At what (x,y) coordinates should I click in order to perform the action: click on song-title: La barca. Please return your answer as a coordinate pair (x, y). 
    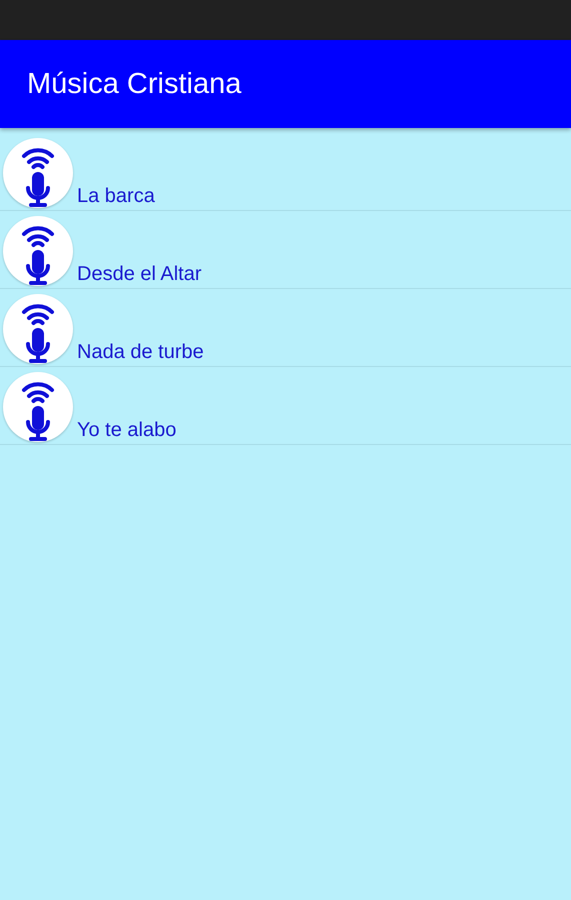
    Looking at the image, I should click on (116, 197).